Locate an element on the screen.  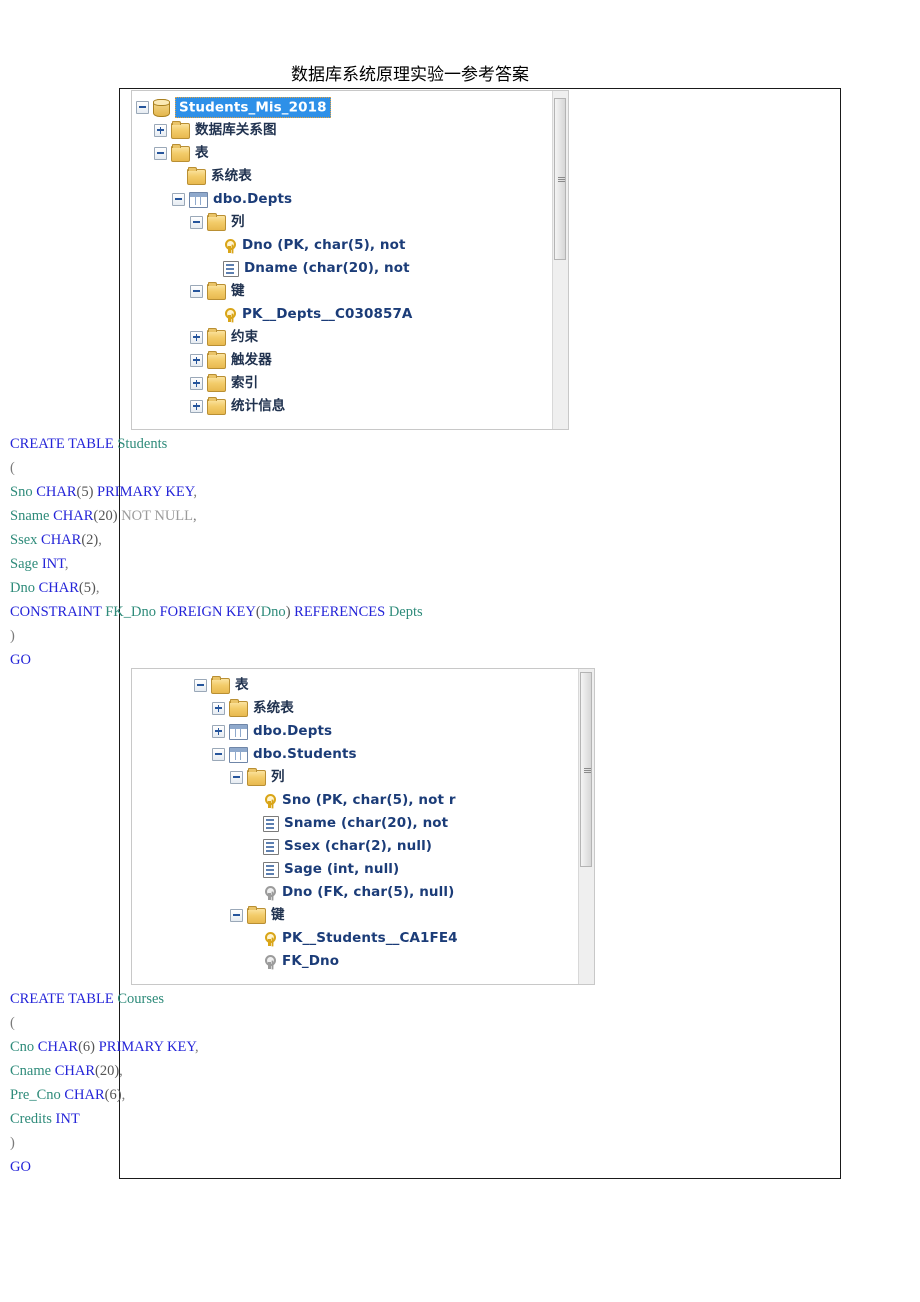
sql-token: INT is located at coordinates (53, 564).